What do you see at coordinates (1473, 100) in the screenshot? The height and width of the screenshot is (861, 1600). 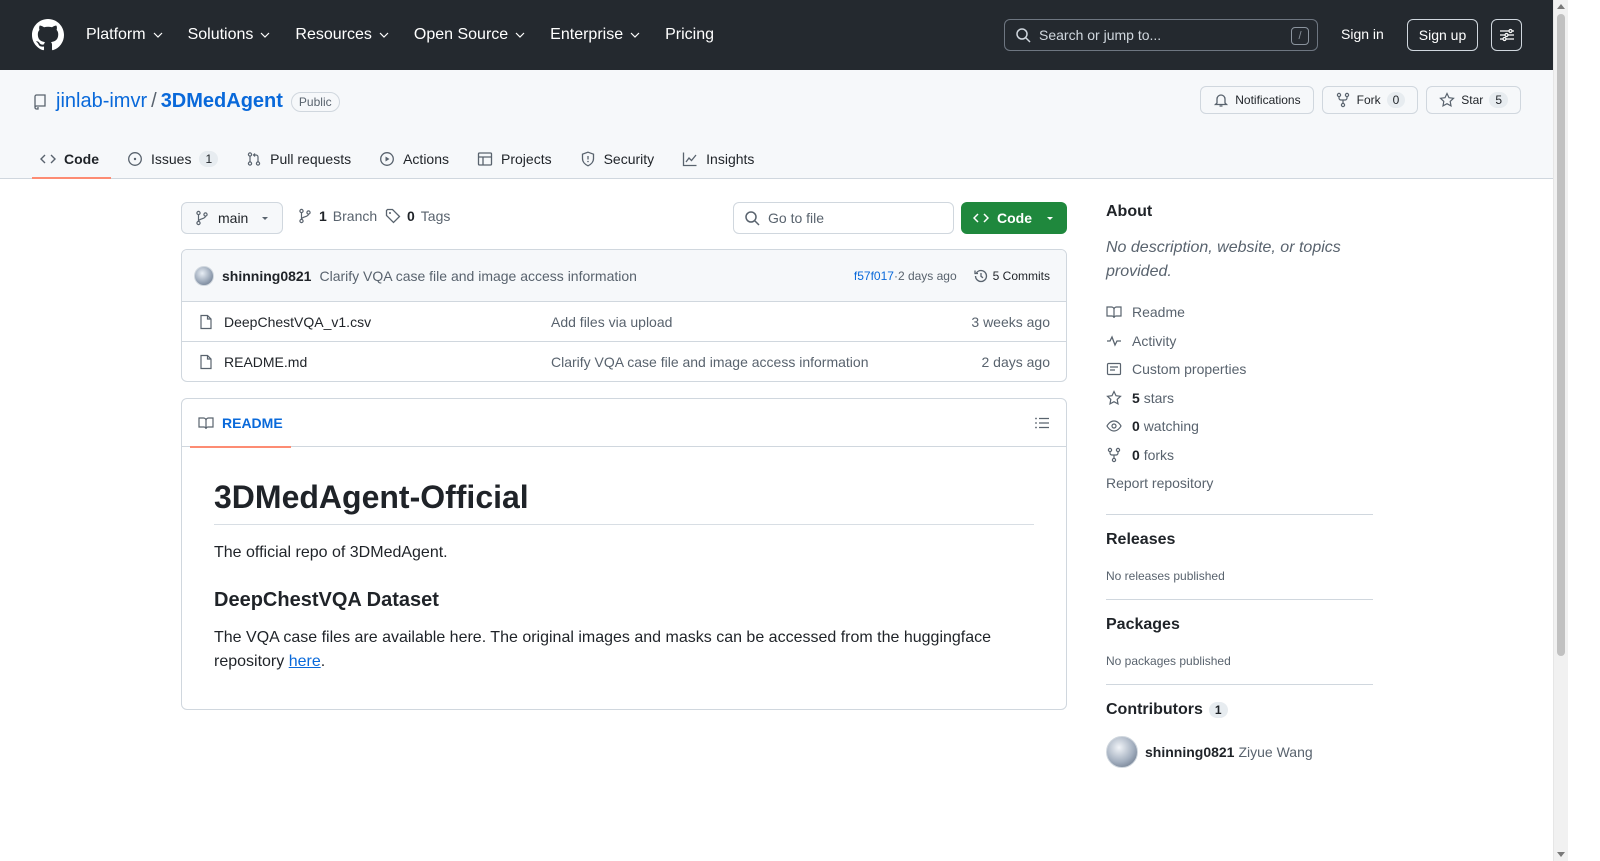 I see `star-button: Star 5` at bounding box center [1473, 100].